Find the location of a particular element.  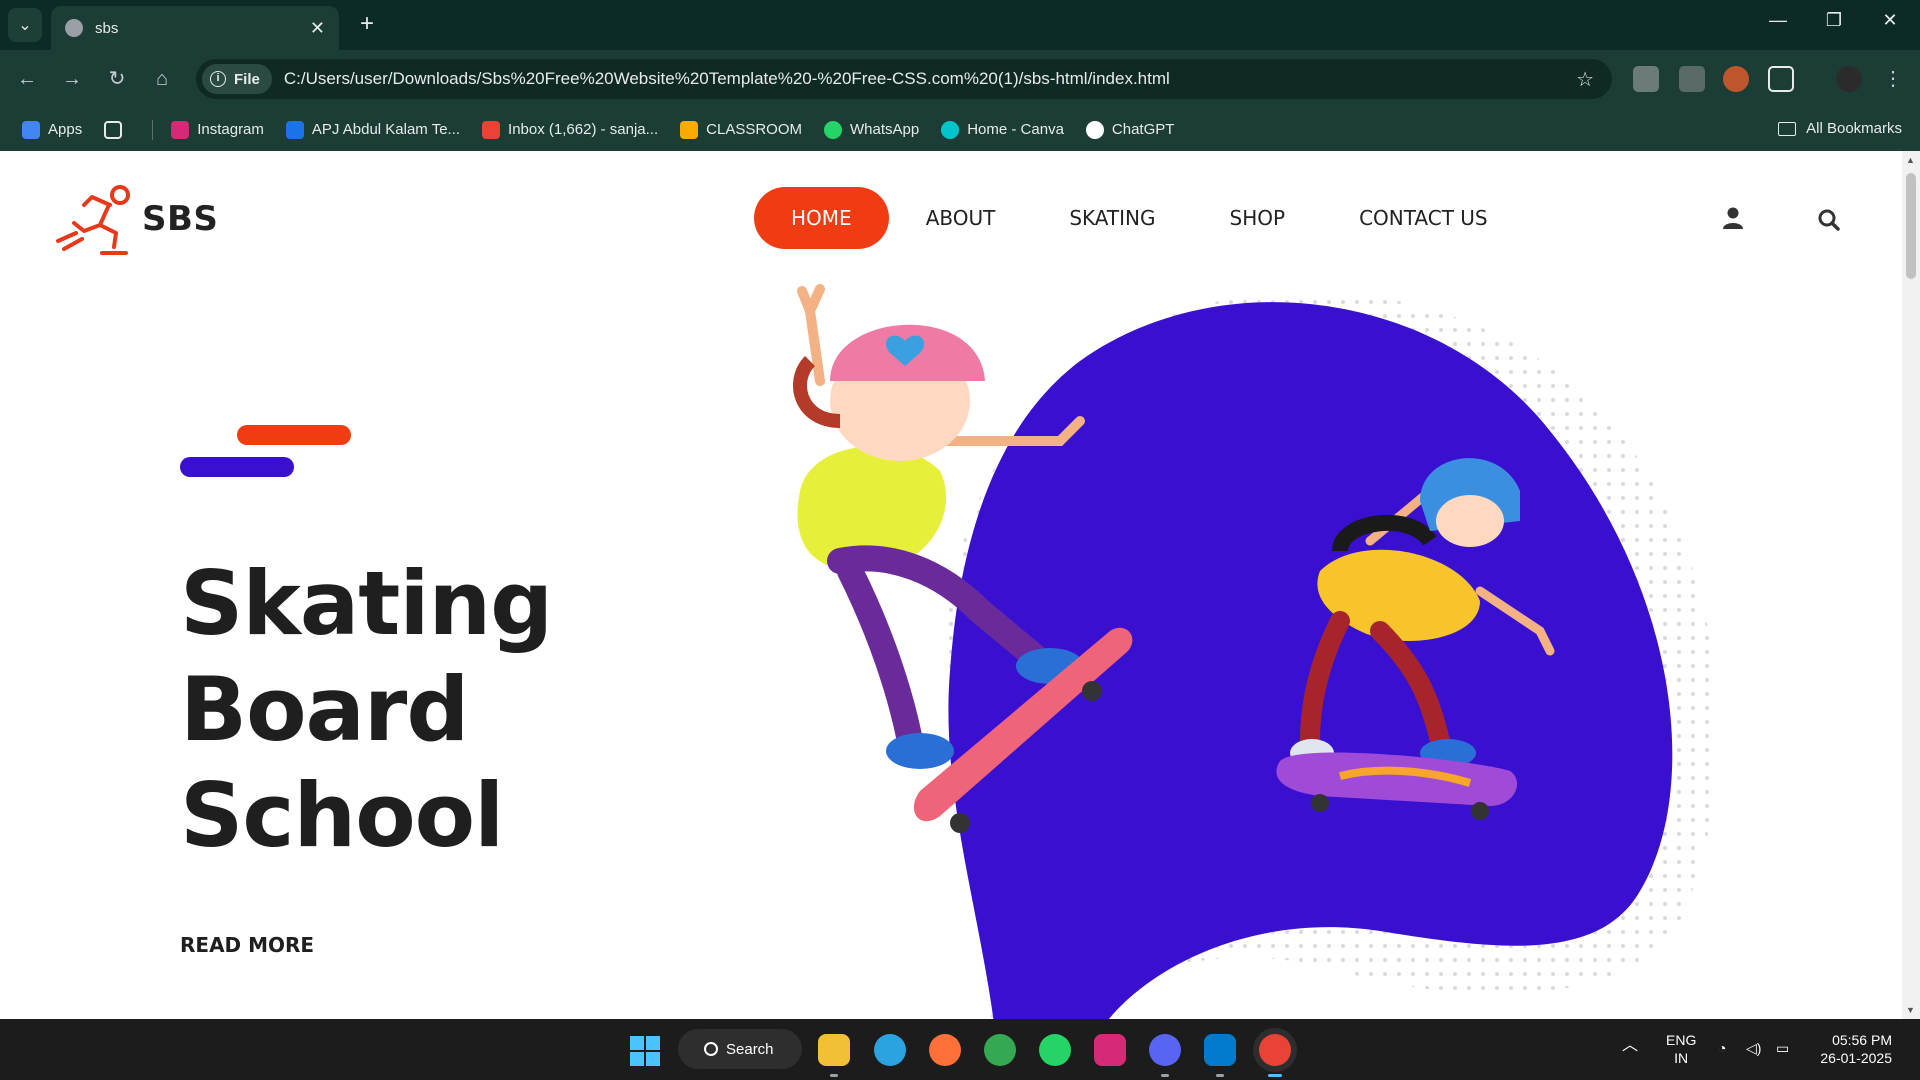

folder-icon is located at coordinates (1787, 128).